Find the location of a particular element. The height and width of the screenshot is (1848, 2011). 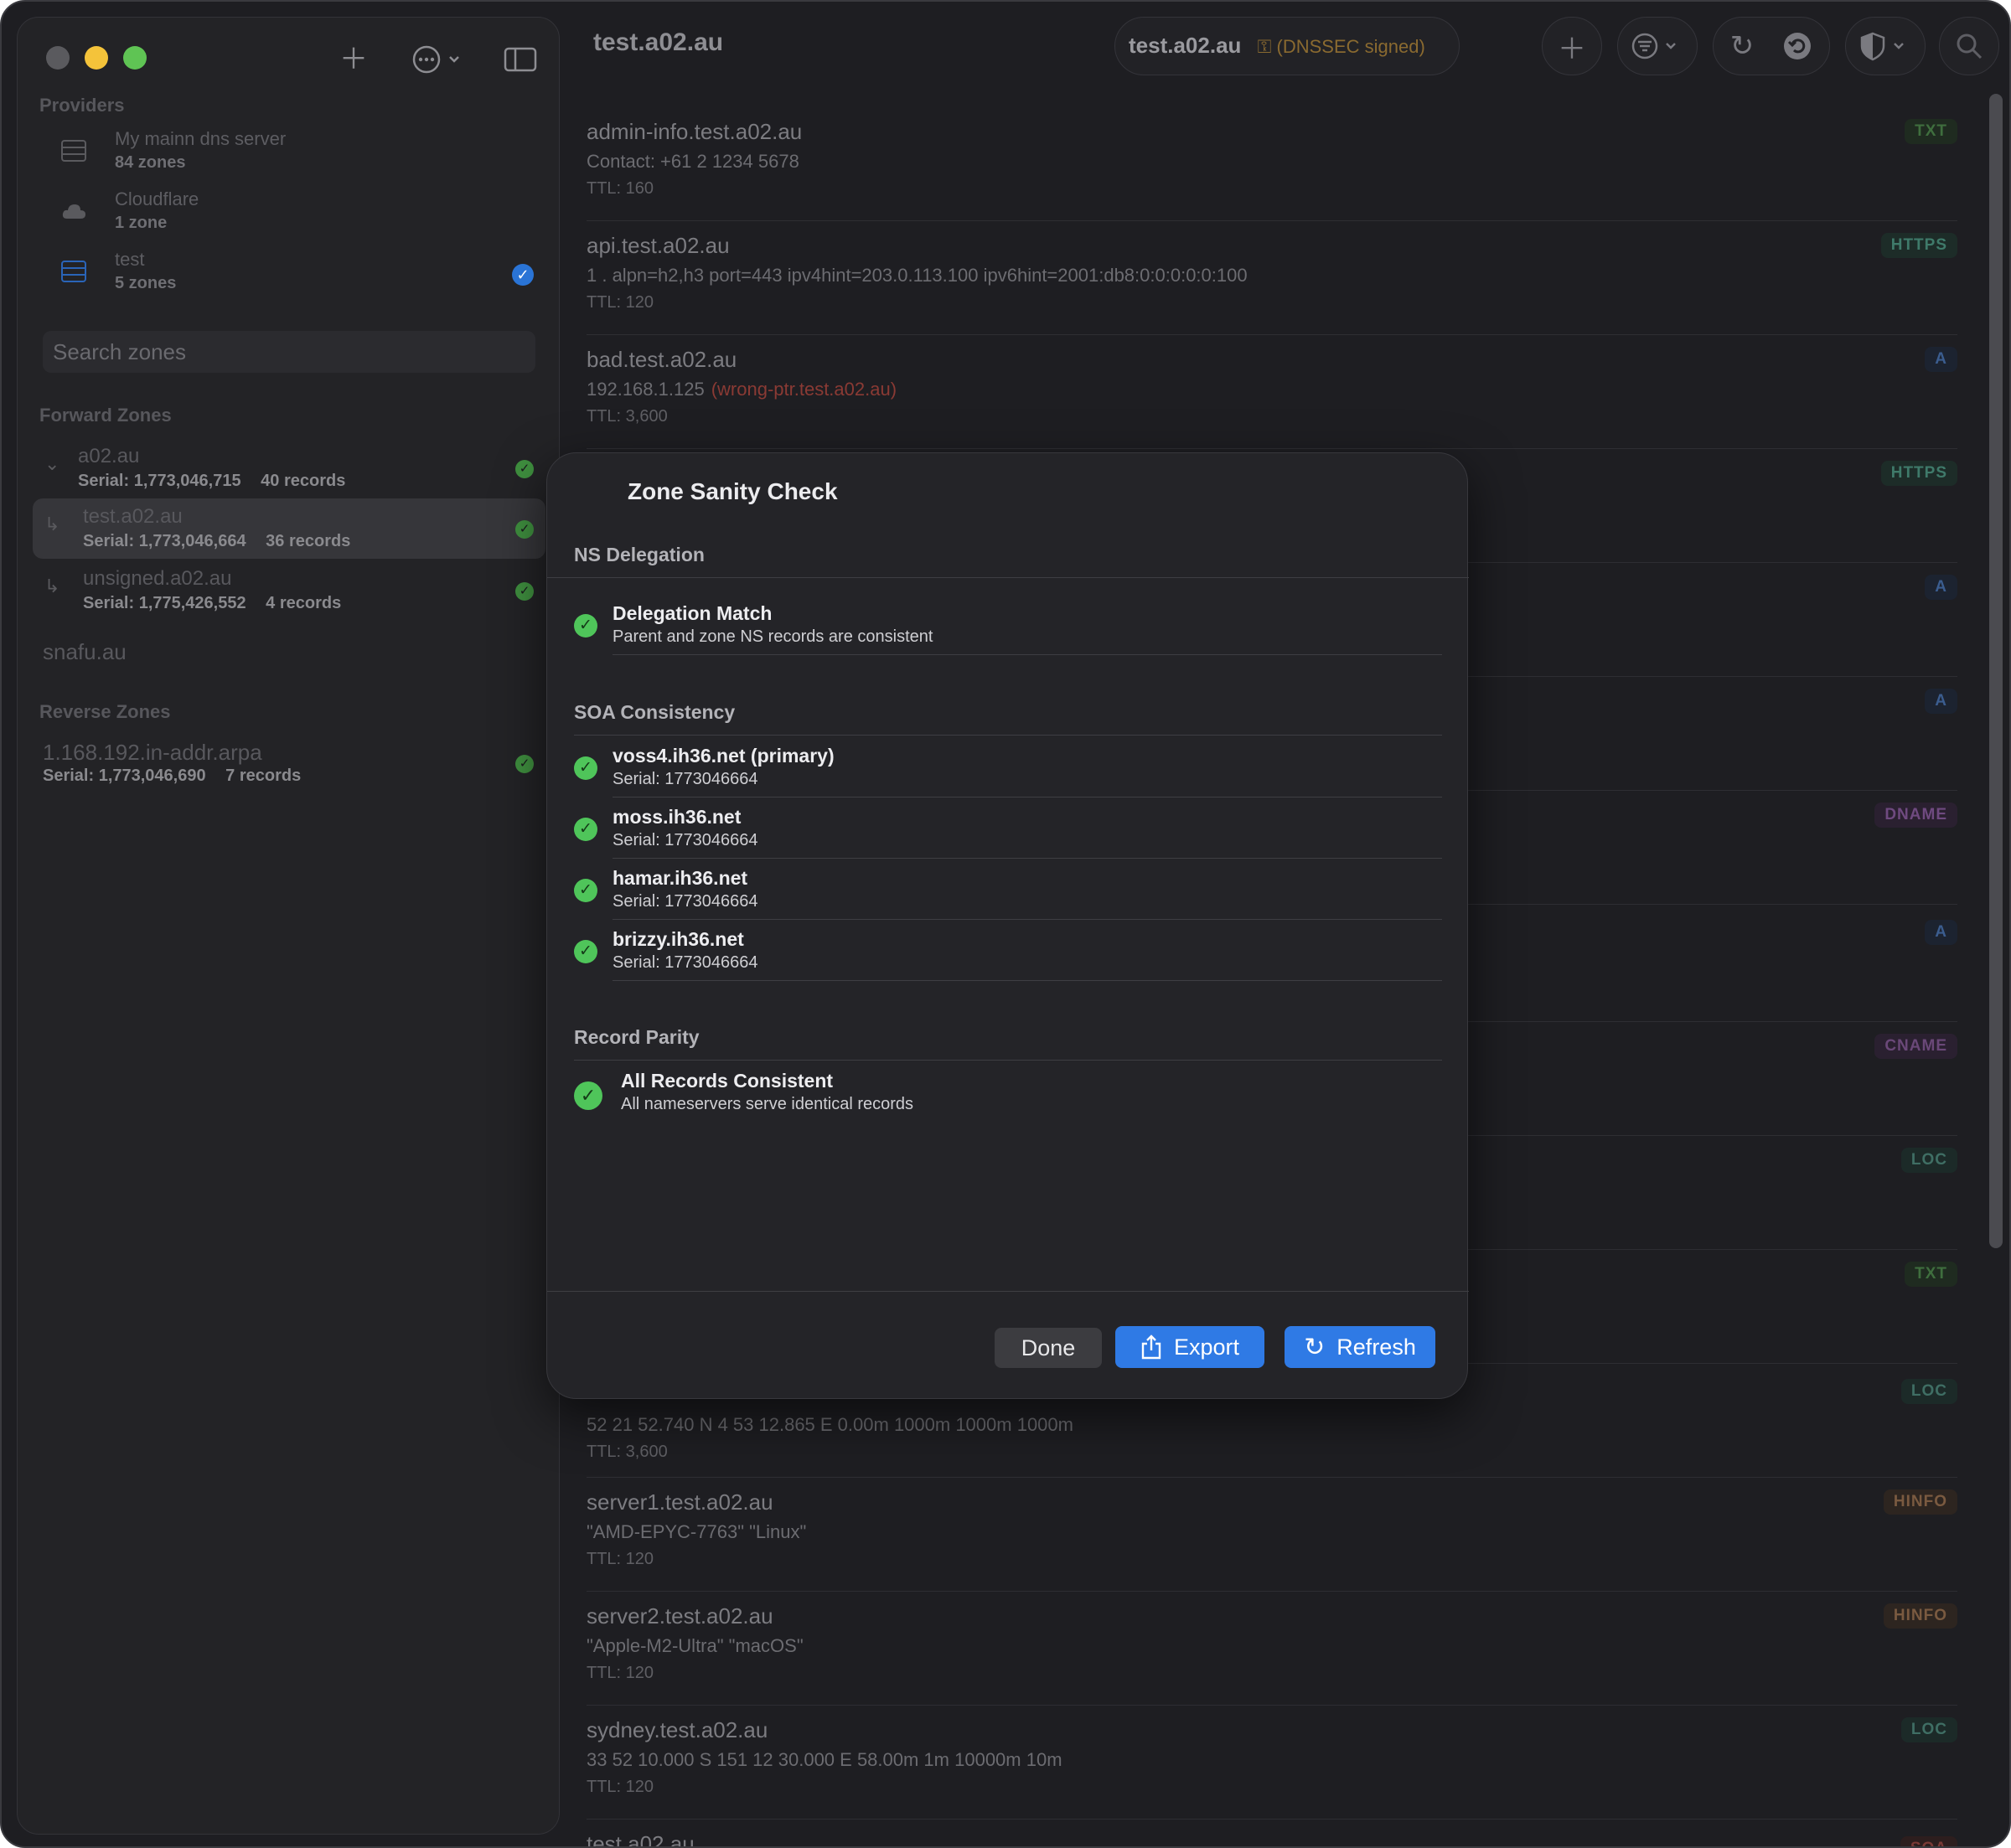

reverse-zones-heading: Reverse Zones is located at coordinates (105, 711).